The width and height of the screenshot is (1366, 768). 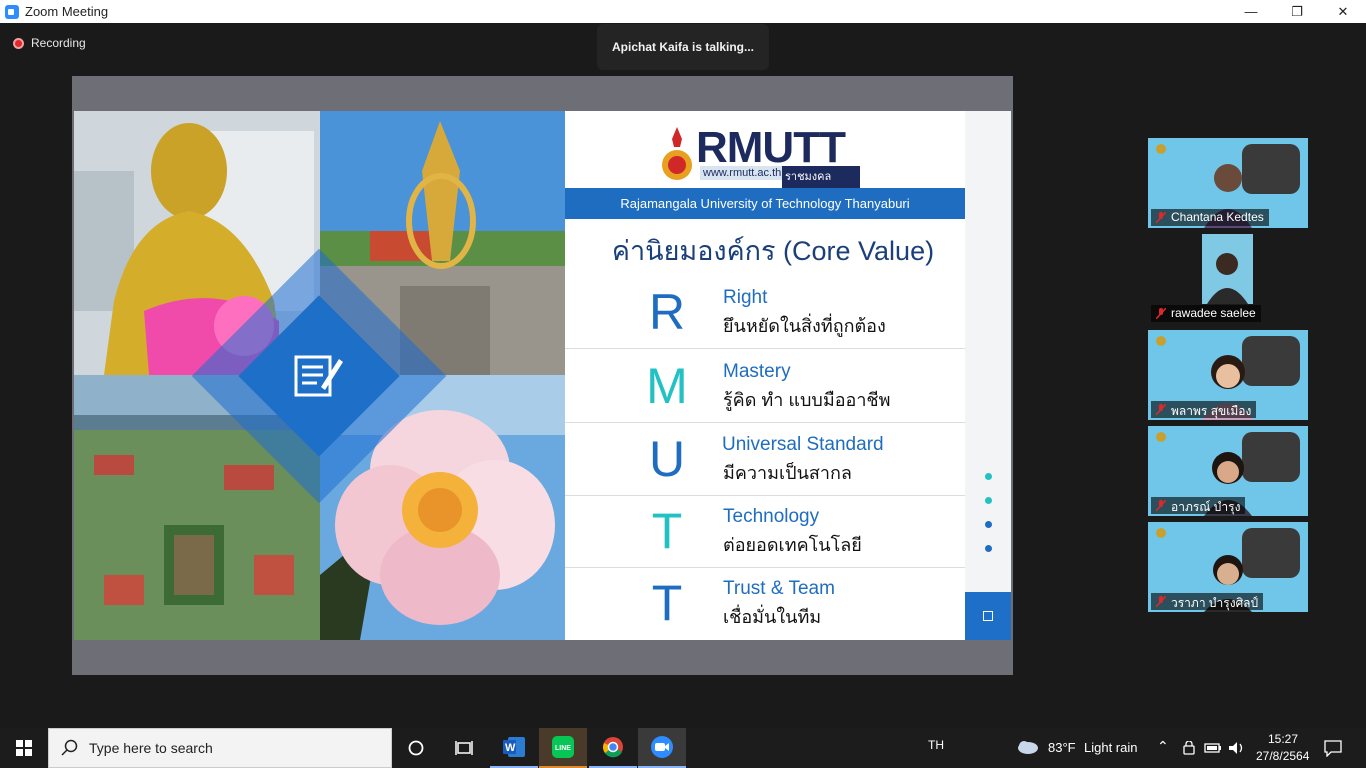 I want to click on value-letter: U, so click(x=667, y=459).